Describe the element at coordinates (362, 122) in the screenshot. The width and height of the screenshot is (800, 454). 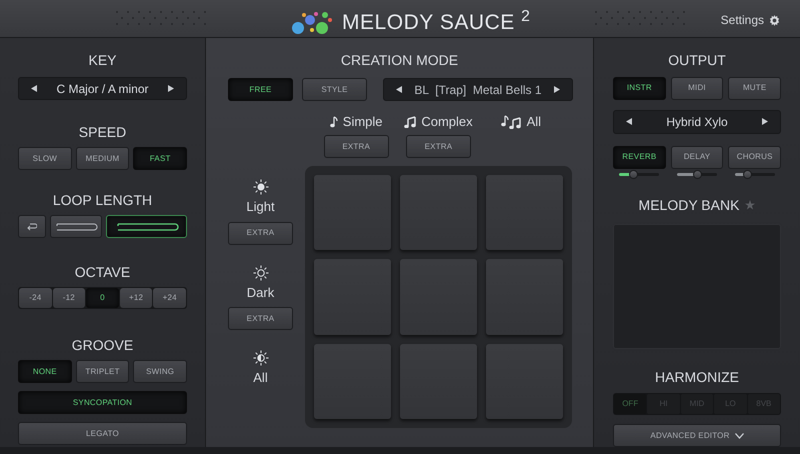
I see `complexity-label: Simple` at that location.